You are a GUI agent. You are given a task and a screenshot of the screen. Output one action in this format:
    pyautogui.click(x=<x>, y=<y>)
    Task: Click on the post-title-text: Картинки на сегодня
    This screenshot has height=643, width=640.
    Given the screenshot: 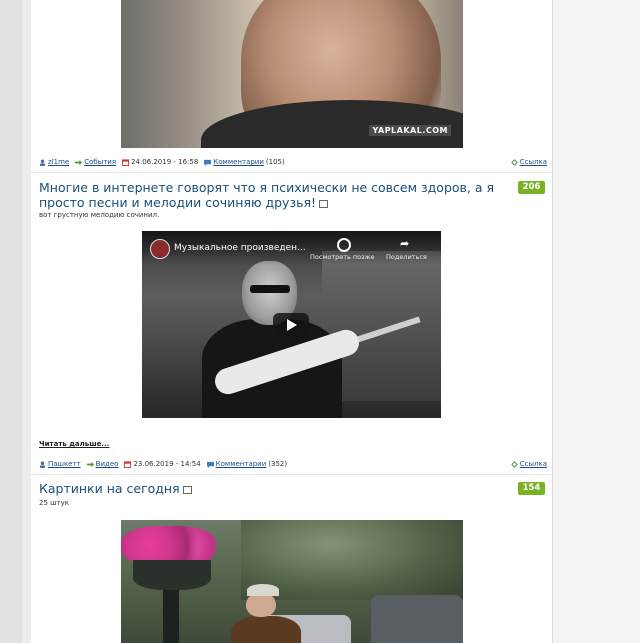 What is the action you would take?
    pyautogui.click(x=109, y=488)
    